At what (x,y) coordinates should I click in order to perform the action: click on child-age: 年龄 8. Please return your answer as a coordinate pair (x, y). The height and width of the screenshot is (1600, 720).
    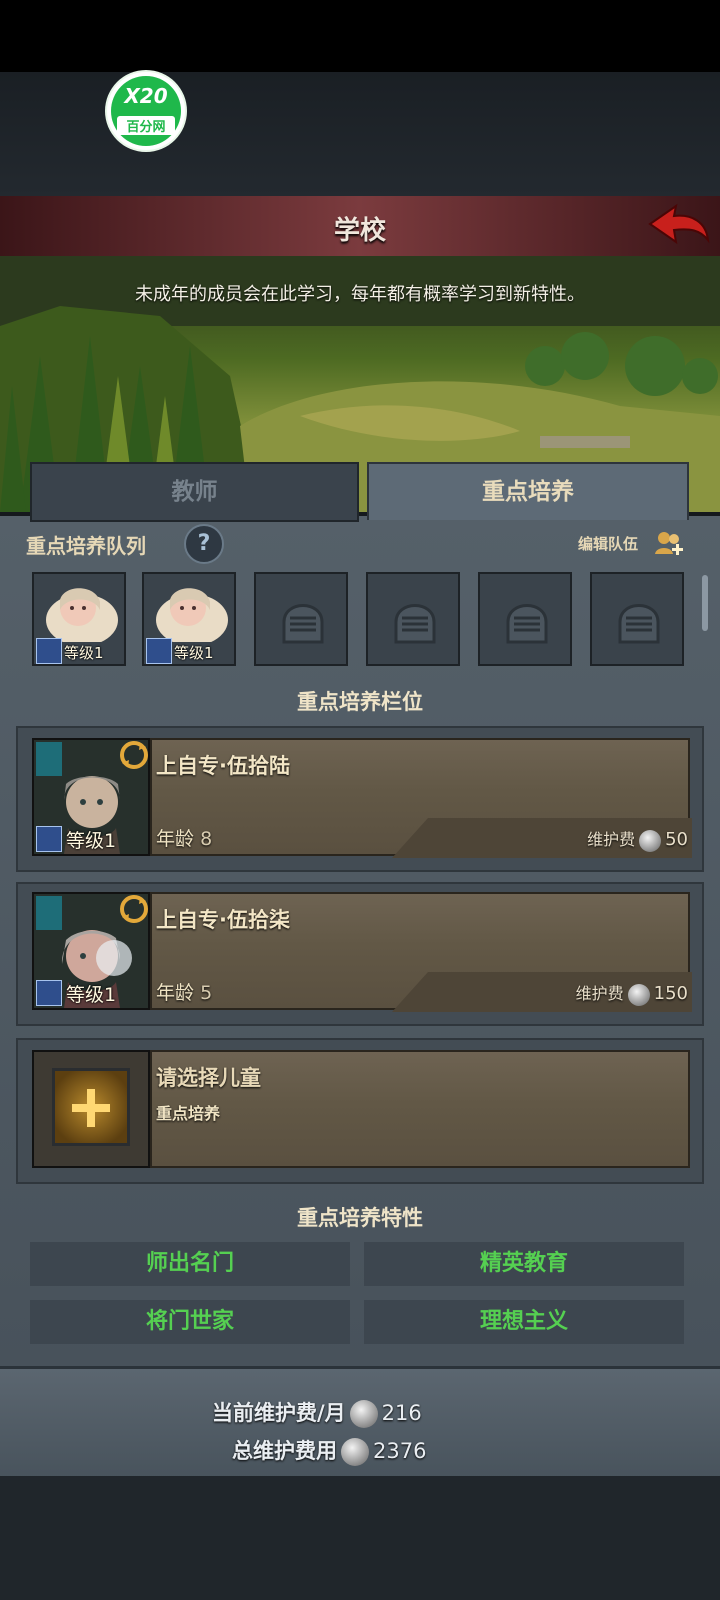
    Looking at the image, I should click on (184, 839).